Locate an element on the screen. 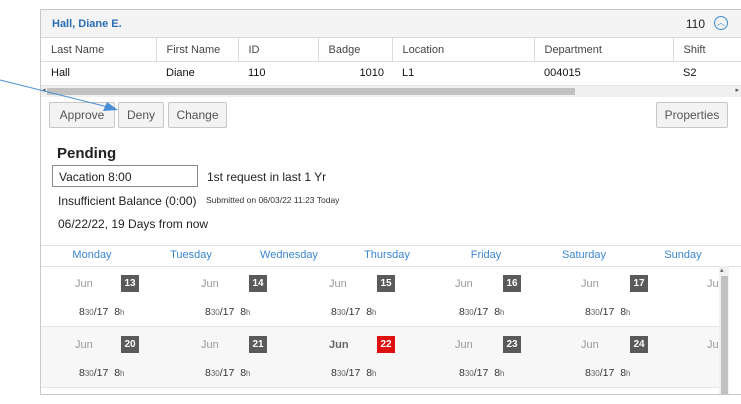 The height and width of the screenshot is (404, 741). request-date-note: 06/22/22, 19 Days from now is located at coordinates (133, 224).